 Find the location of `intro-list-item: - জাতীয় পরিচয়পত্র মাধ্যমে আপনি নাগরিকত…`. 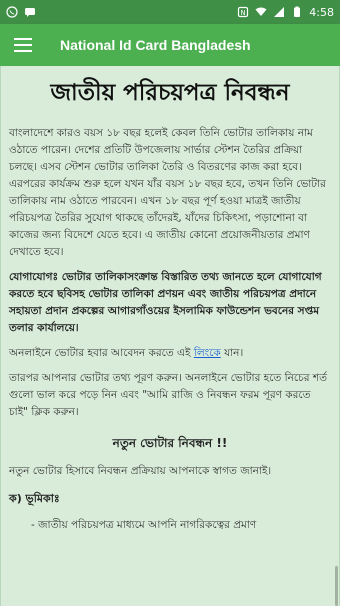

intro-list-item: - জাতীয় পরিচয়পত্র মাধ্যমে আপনি নাগরিকত… is located at coordinates (144, 525).